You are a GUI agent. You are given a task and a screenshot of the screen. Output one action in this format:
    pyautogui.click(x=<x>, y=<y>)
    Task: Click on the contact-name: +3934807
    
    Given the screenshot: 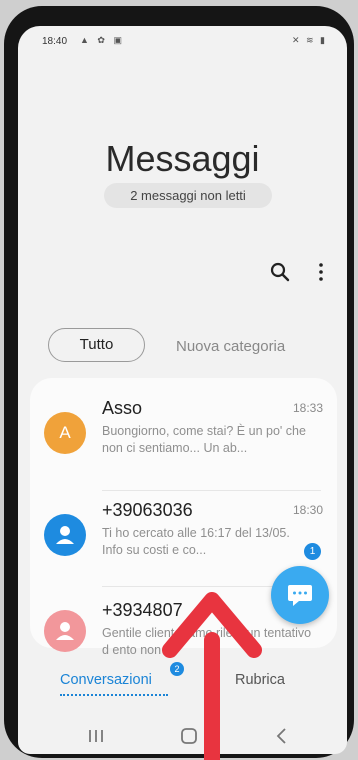 What is the action you would take?
    pyautogui.click(x=142, y=610)
    